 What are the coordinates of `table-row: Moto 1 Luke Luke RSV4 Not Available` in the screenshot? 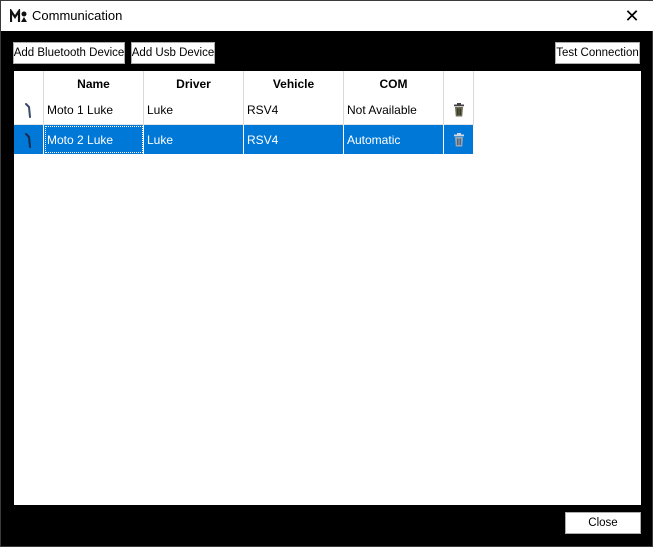 It's located at (244, 110).